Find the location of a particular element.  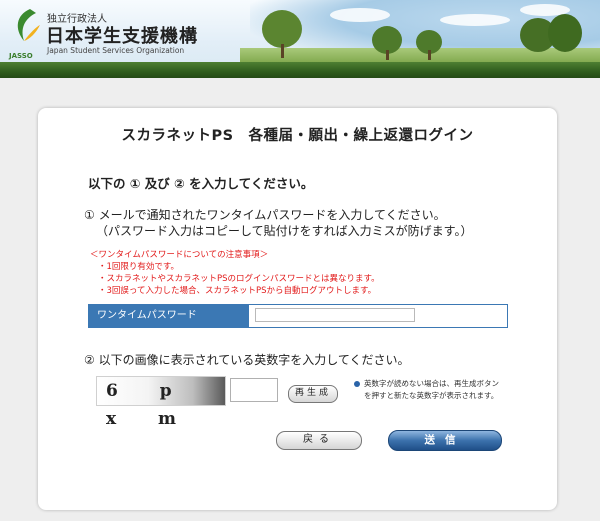

header-green-bar is located at coordinates (300, 70).